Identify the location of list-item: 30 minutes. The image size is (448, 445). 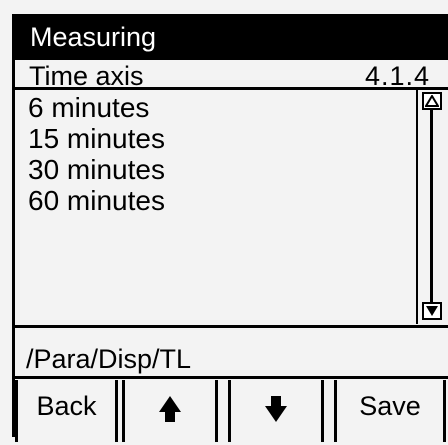
(96, 169).